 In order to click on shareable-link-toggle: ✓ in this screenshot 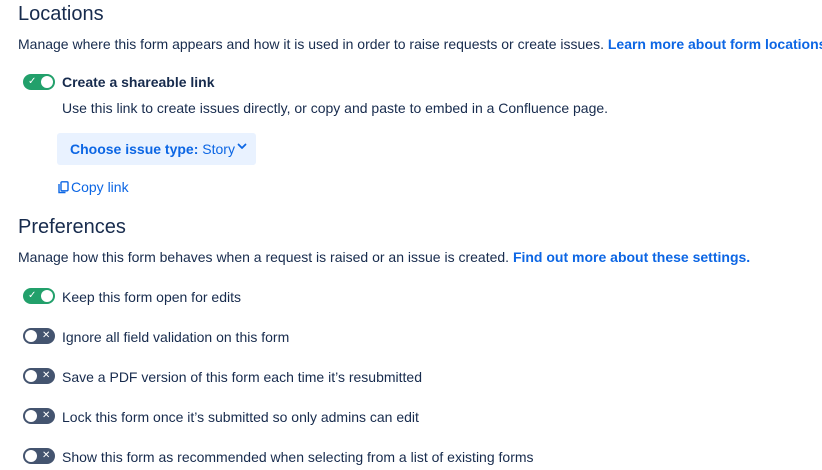, I will do `click(39, 82)`.